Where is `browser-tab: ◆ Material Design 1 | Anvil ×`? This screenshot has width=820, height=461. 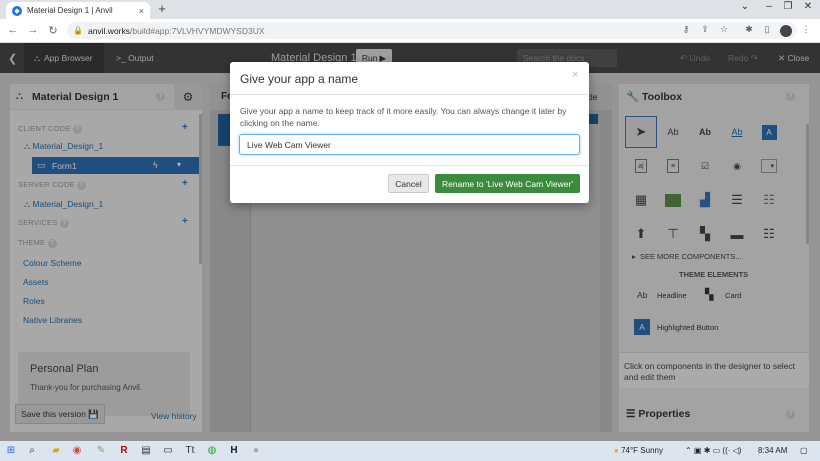
browser-tab: ◆ Material Design 1 | Anvil × is located at coordinates (78, 10).